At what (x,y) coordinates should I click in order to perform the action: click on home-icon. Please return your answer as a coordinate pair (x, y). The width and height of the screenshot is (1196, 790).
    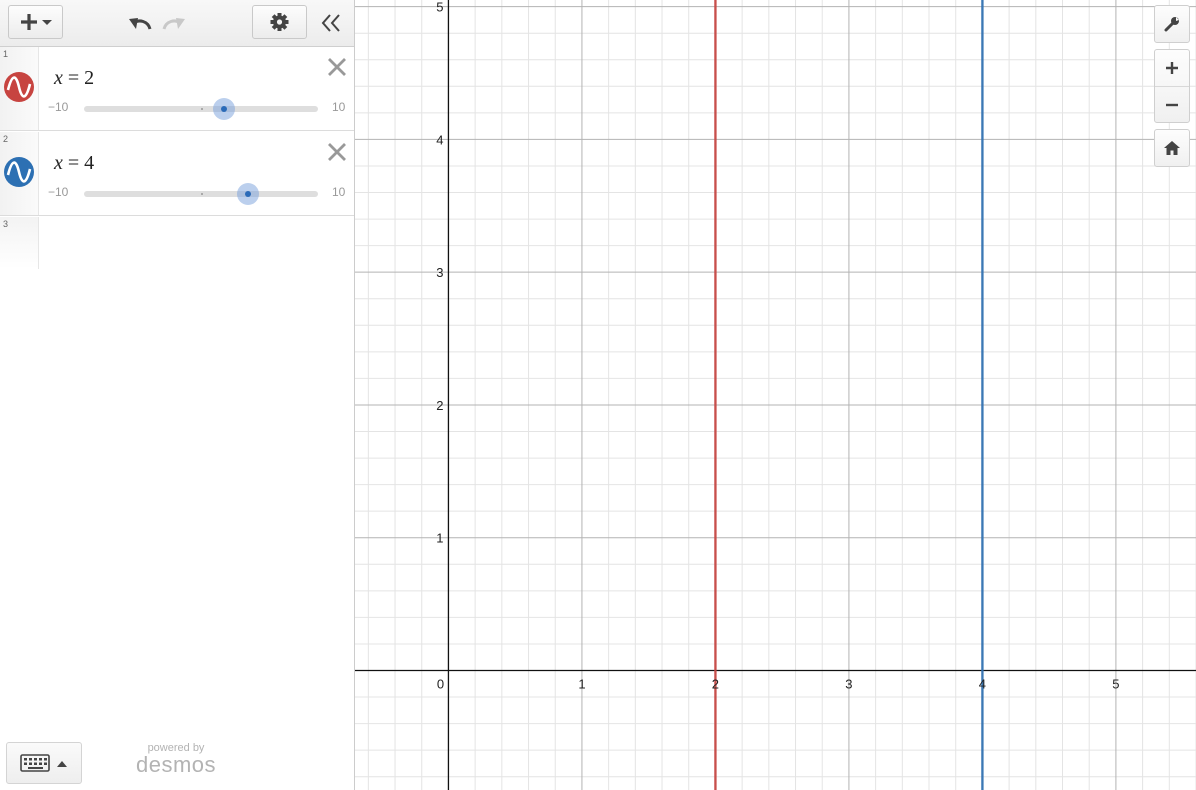
    Looking at the image, I should click on (1172, 148).